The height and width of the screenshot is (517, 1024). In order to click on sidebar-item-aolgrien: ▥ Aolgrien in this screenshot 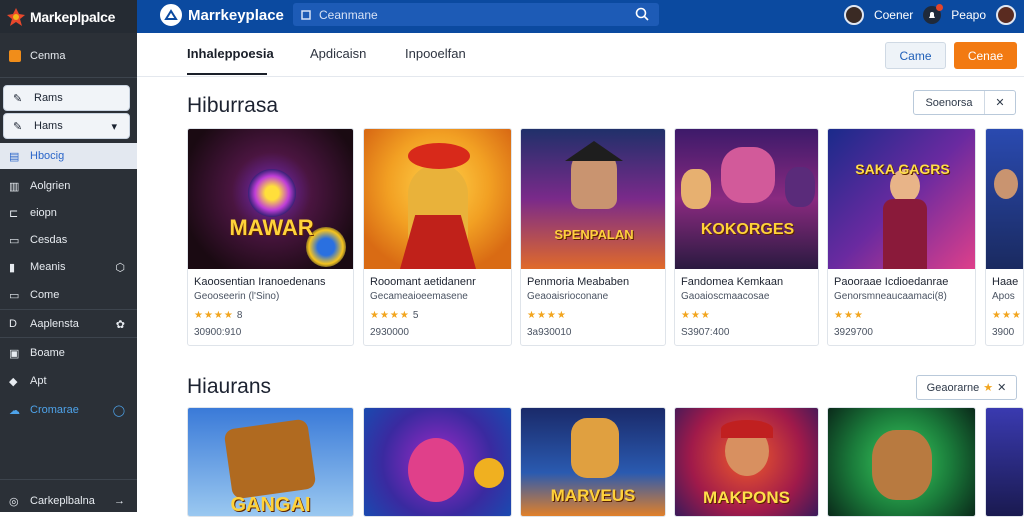, I will do `click(68, 186)`.